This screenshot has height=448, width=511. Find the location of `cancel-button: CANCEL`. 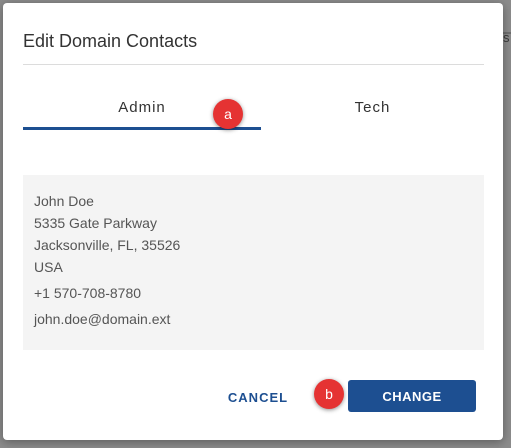

cancel-button: CANCEL is located at coordinates (258, 397).